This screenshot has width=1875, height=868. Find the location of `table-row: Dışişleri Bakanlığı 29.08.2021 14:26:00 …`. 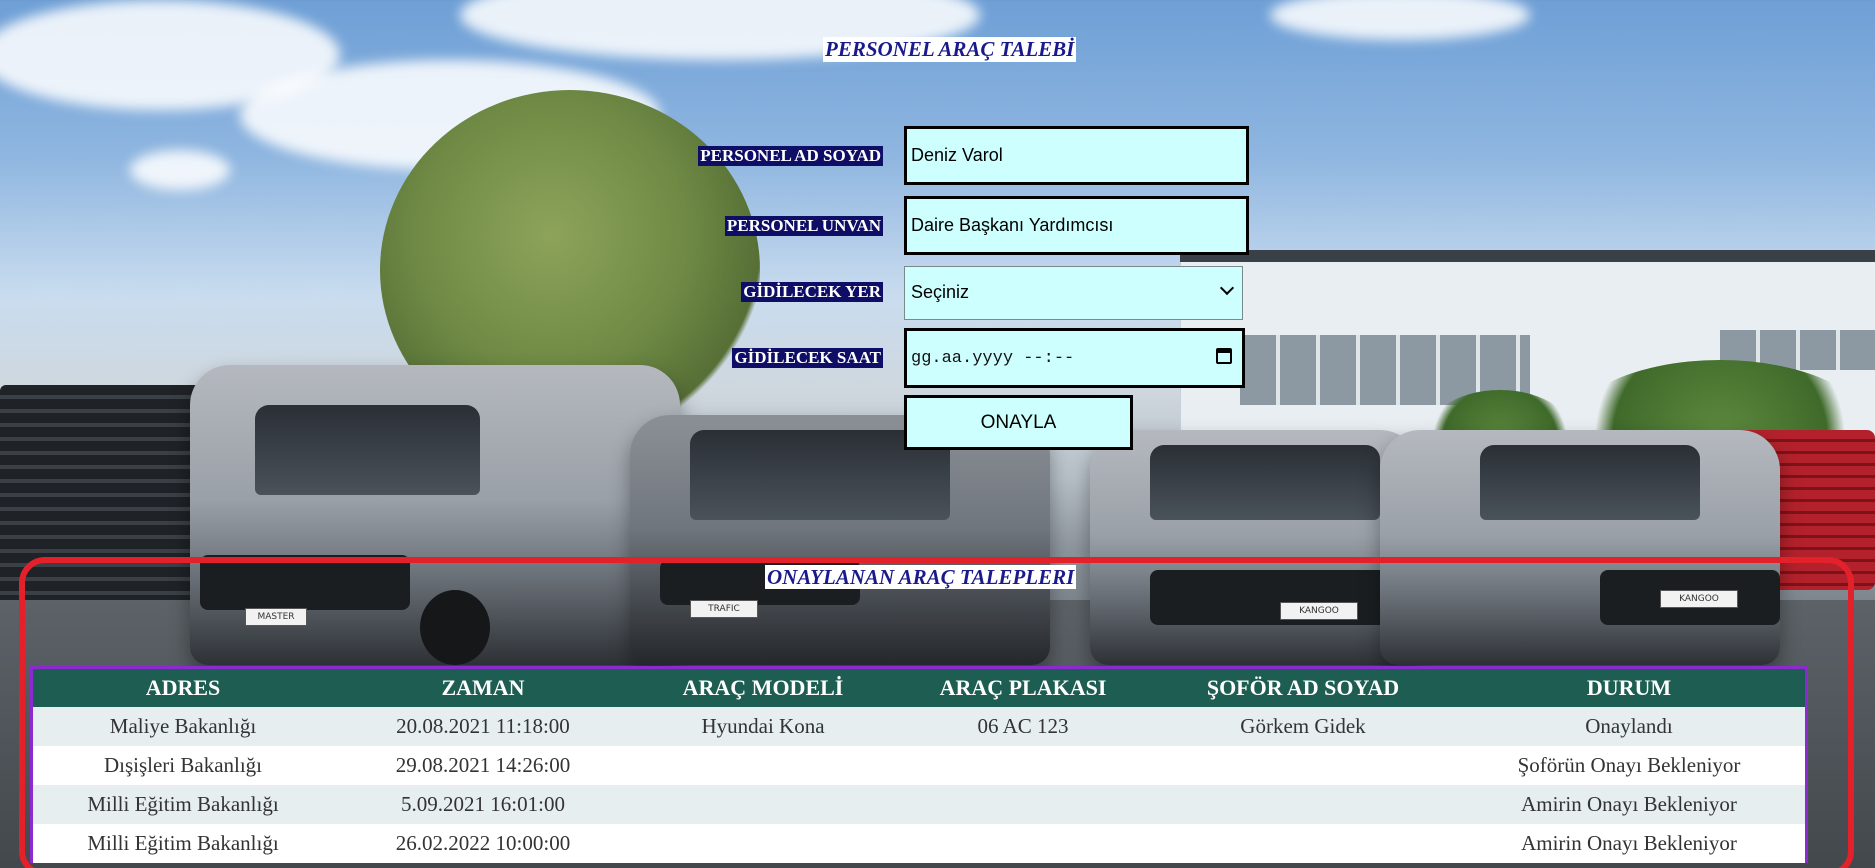

table-row: Dışişleri Bakanlığı 29.08.2021 14:26:00 … is located at coordinates (919, 765).